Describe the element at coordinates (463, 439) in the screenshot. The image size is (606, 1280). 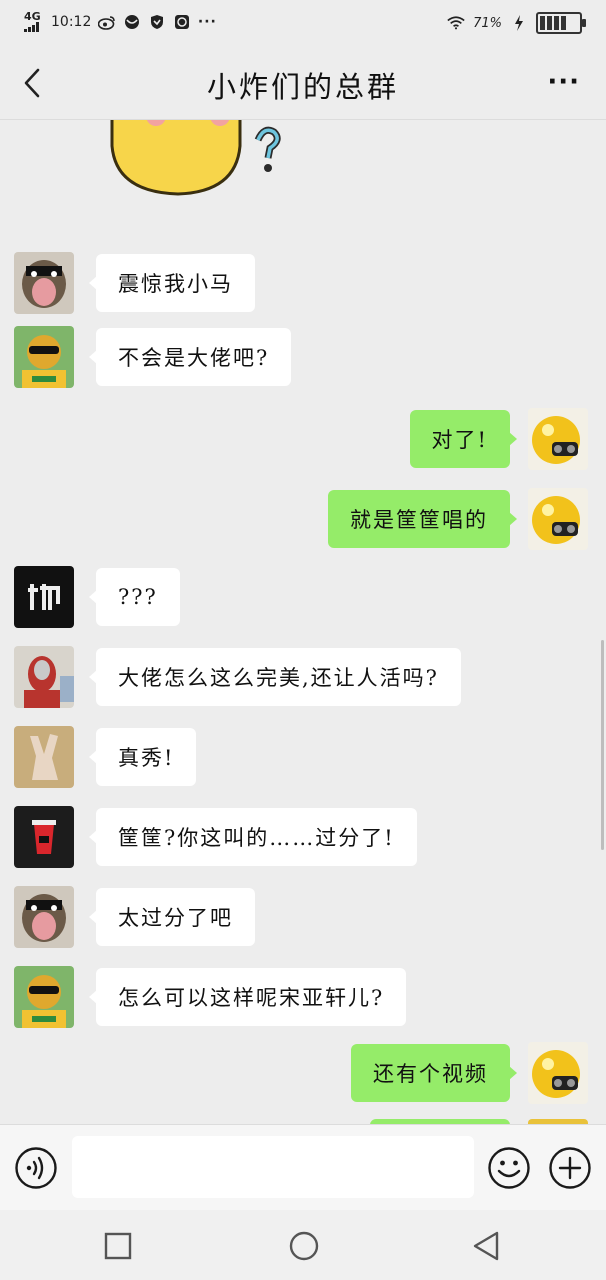
I see `message-bubble: 对了!` at that location.